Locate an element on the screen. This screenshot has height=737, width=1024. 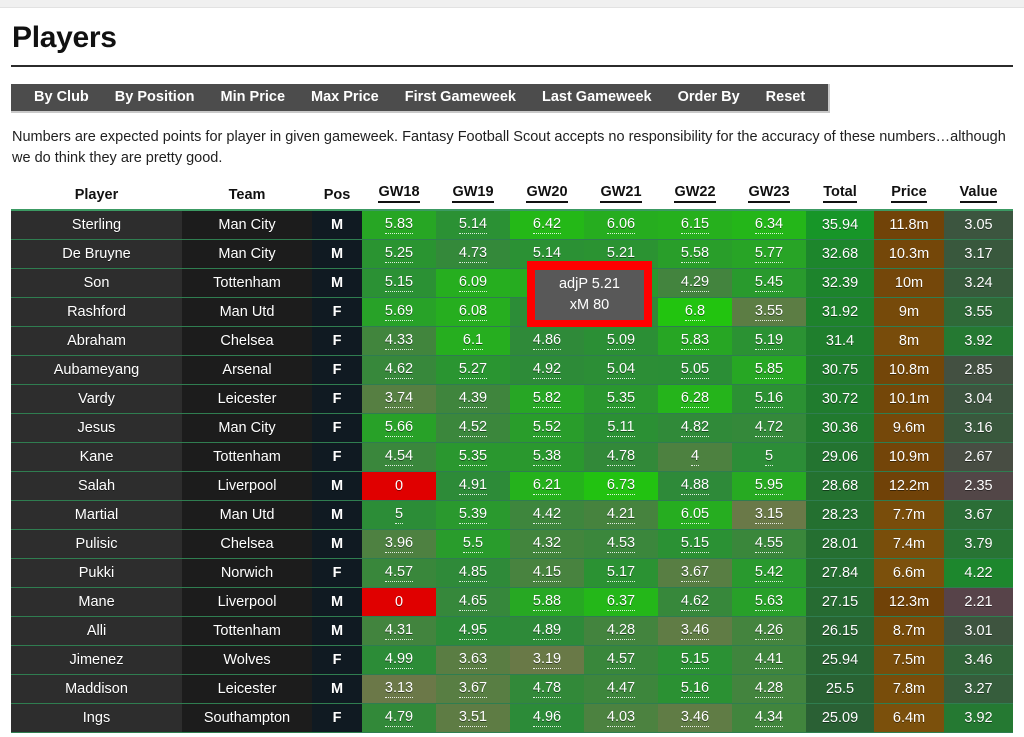
filter-max-price: Max Price is located at coordinates (345, 97).